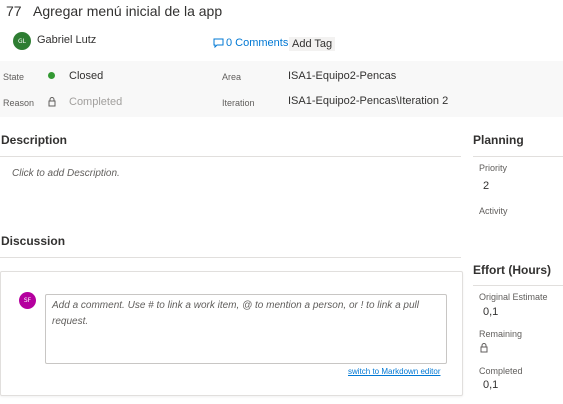 The image size is (563, 404). Describe the element at coordinates (493, 168) in the screenshot. I see `priority-label: Priority` at that location.